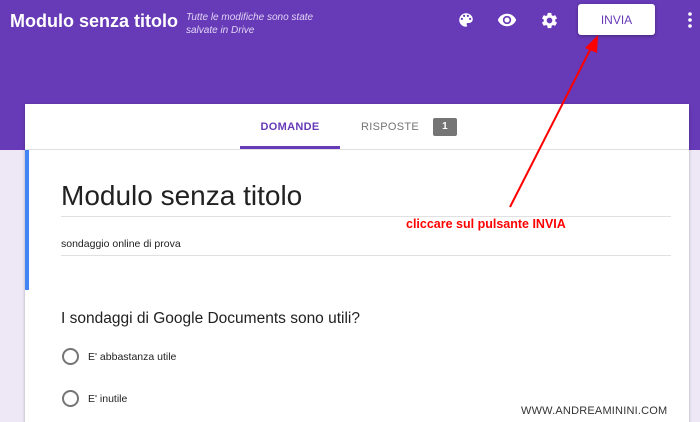  What do you see at coordinates (486, 224) in the screenshot?
I see `annotation-text: cliccare sul pulsante INVIA` at bounding box center [486, 224].